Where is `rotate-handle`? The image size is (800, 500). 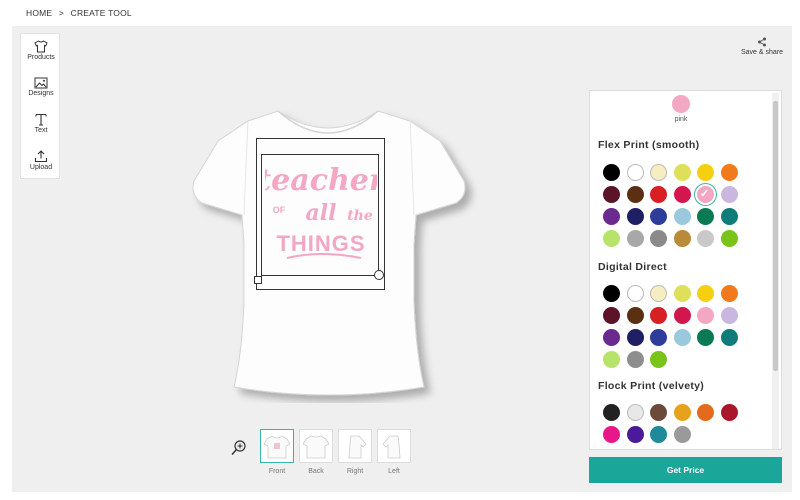
rotate-handle is located at coordinates (258, 280).